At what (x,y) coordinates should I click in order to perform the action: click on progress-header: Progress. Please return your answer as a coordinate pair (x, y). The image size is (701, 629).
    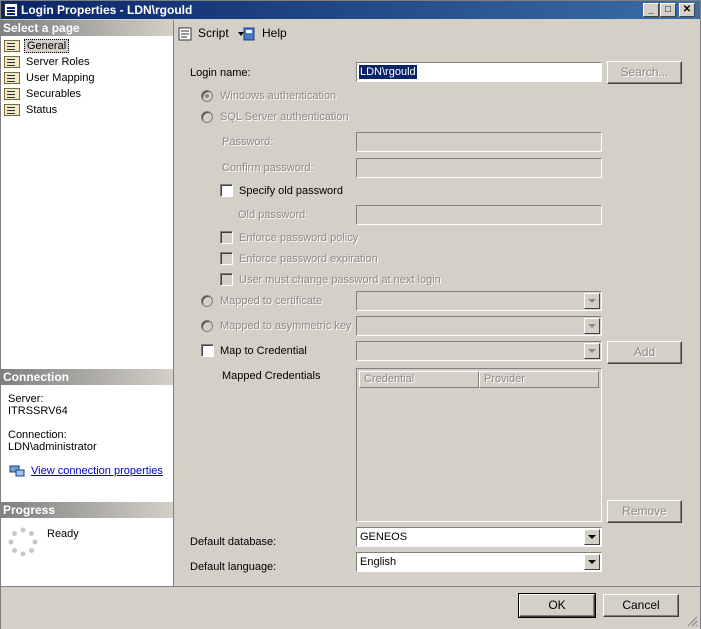
    Looking at the image, I should click on (87, 510).